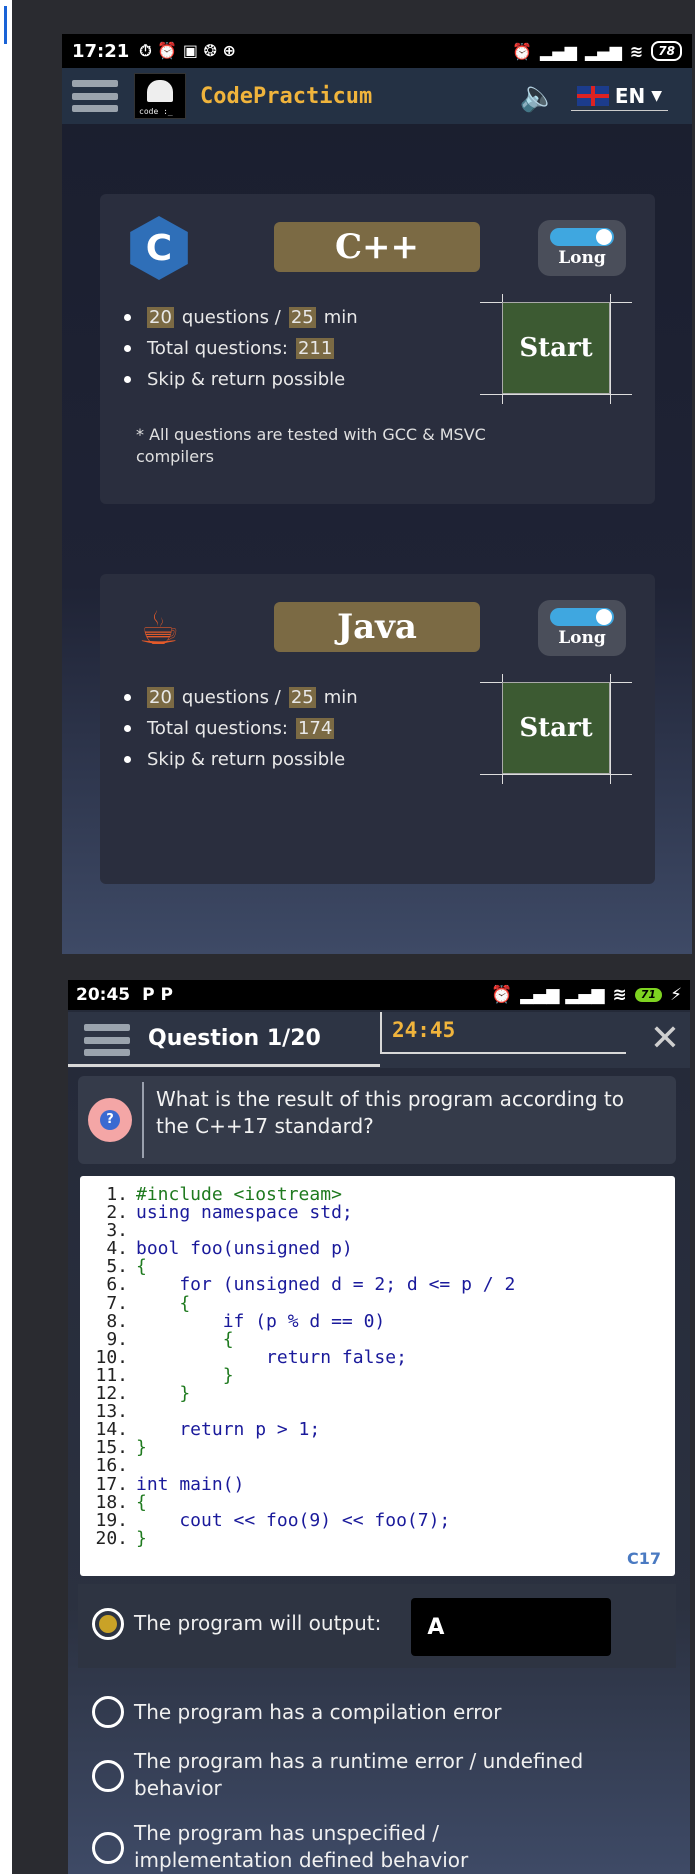 This screenshot has width=695, height=1874. Describe the element at coordinates (503, 1033) in the screenshot. I see `countdown-timer: 24:45` at that location.